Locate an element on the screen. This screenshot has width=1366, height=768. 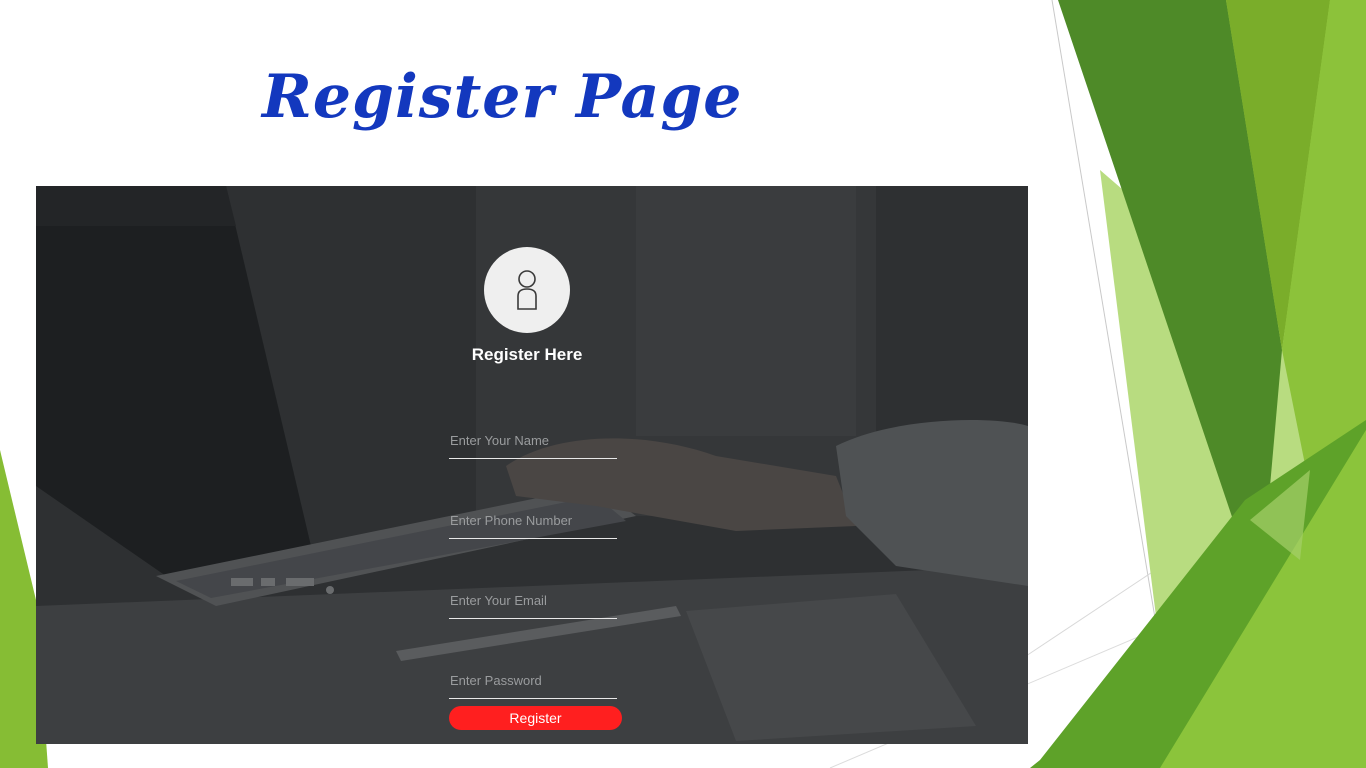
password-input is located at coordinates (533, 684).